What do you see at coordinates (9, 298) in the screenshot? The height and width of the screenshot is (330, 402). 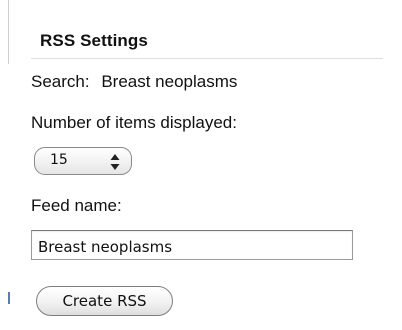 I see `left-edge-marker` at bounding box center [9, 298].